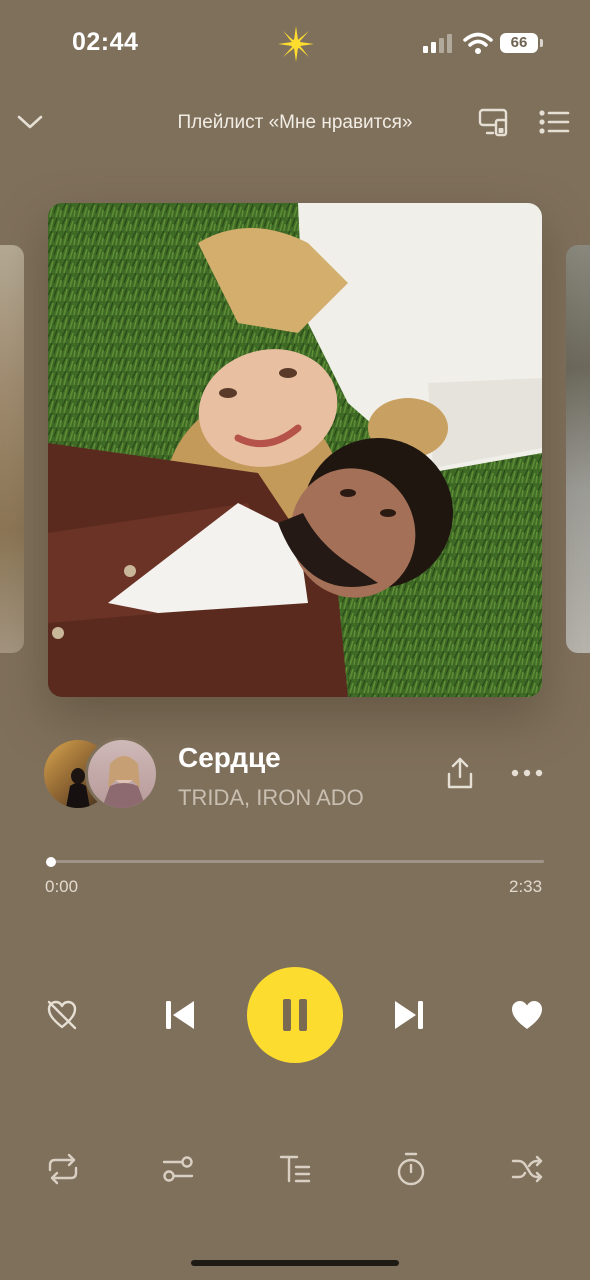 The width and height of the screenshot is (590, 1280). I want to click on current-time: 0:00, so click(62, 886).